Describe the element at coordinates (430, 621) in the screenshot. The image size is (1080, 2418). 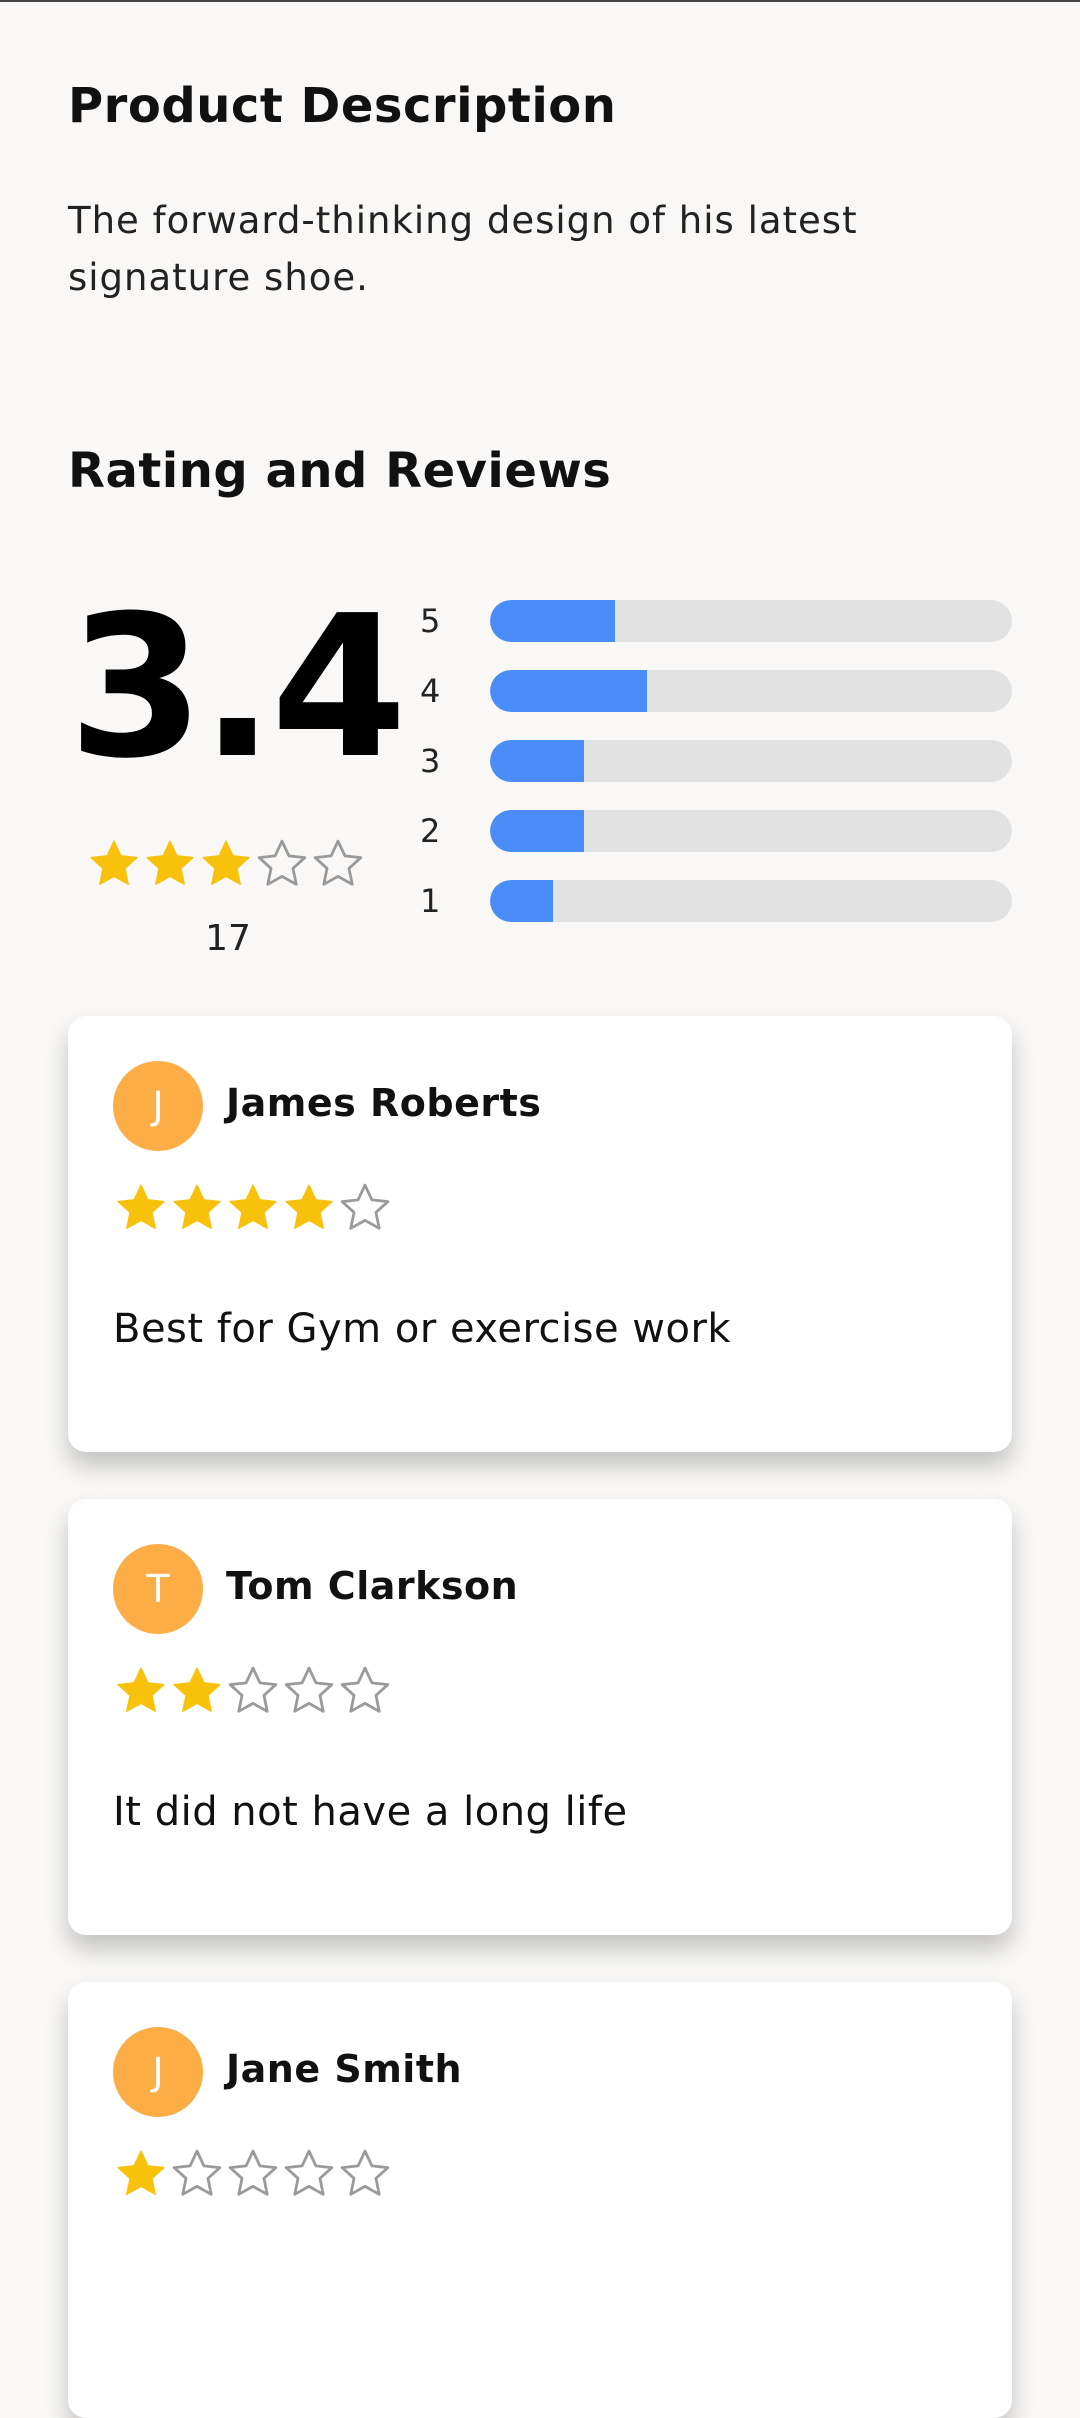
I see `rating-bar-label: 5` at that location.